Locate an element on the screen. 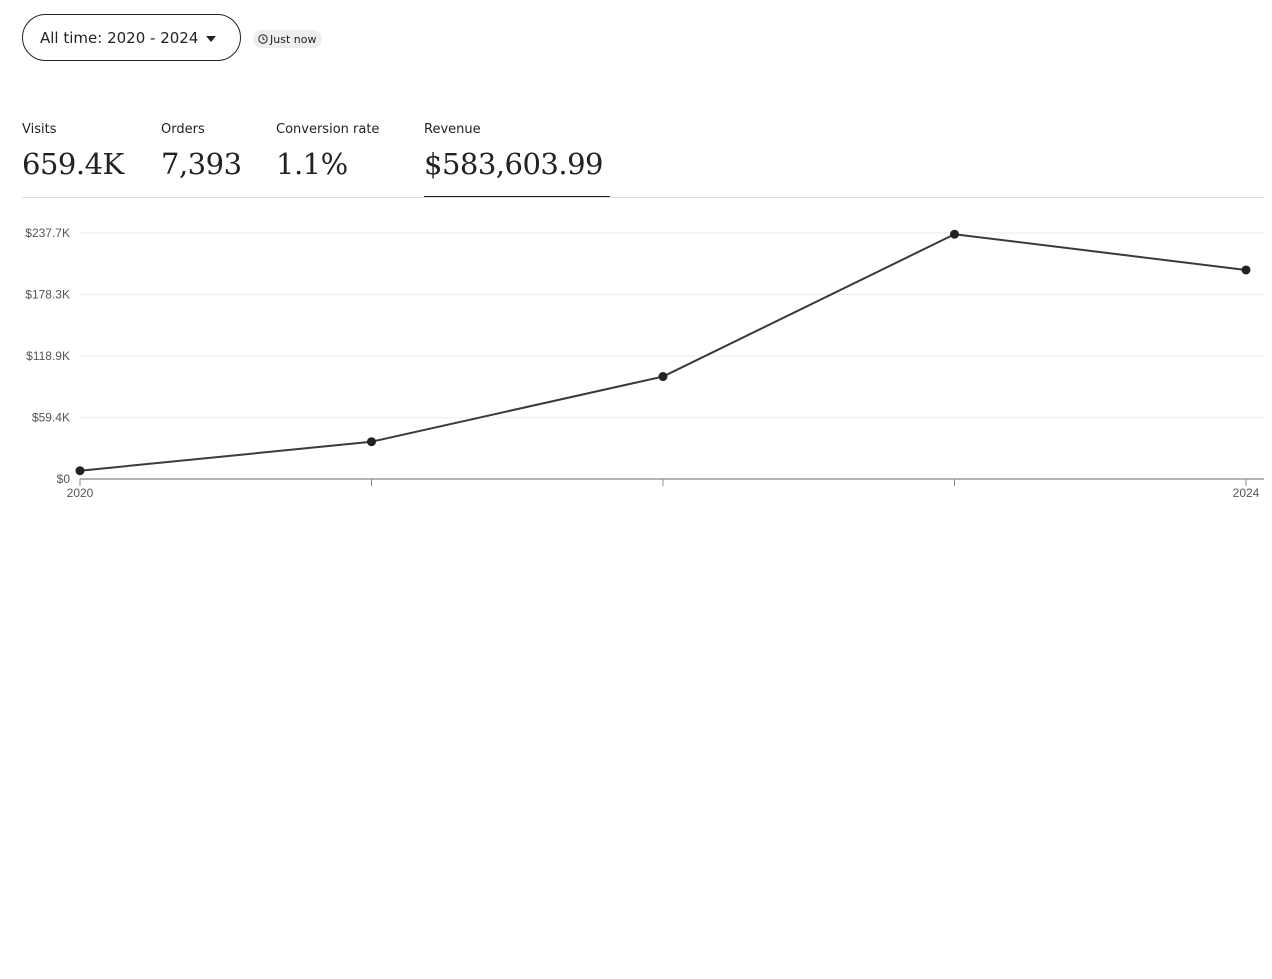 The height and width of the screenshot is (979, 1272). metric-tab-revenue: Revenue $583,603.99 is located at coordinates (517, 160).